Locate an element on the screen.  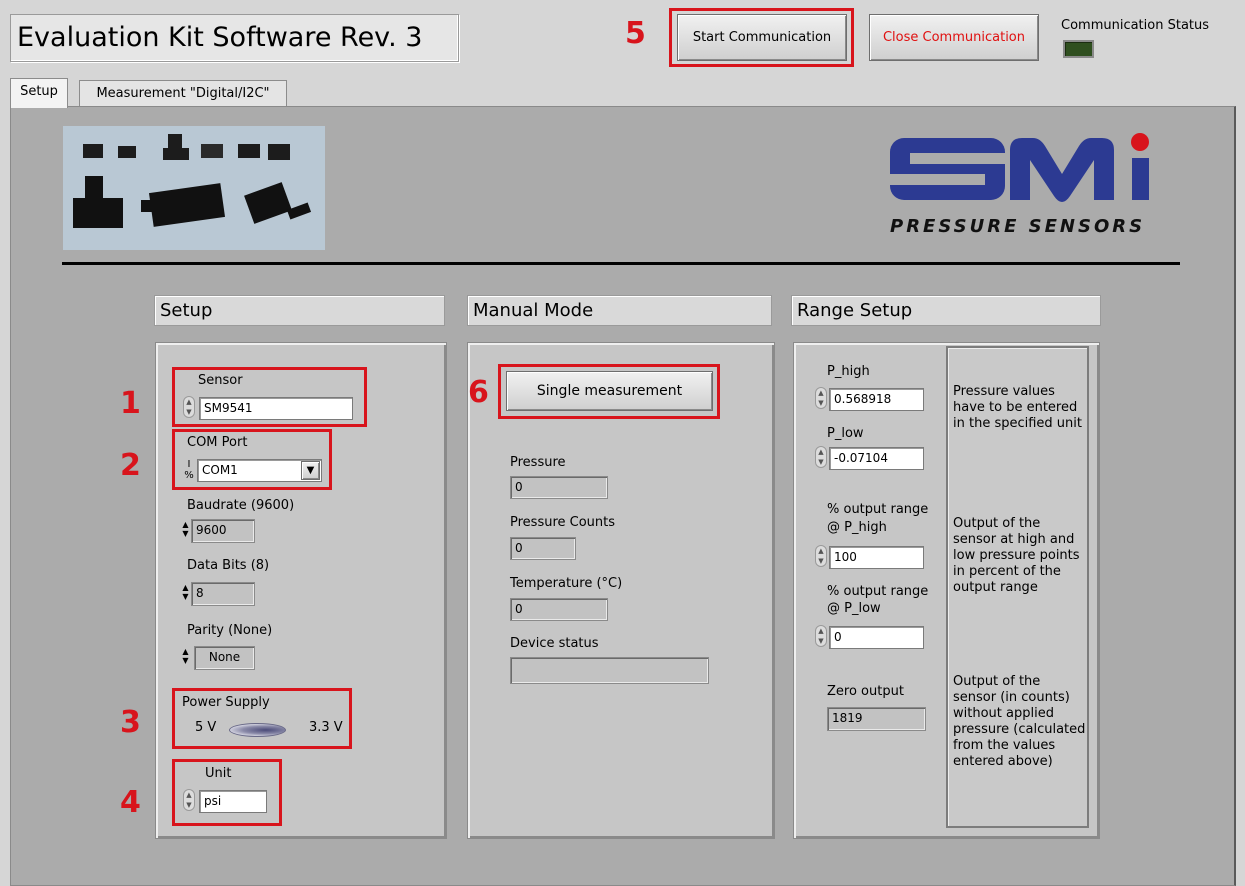
output-high-field: 100 is located at coordinates (876, 557).